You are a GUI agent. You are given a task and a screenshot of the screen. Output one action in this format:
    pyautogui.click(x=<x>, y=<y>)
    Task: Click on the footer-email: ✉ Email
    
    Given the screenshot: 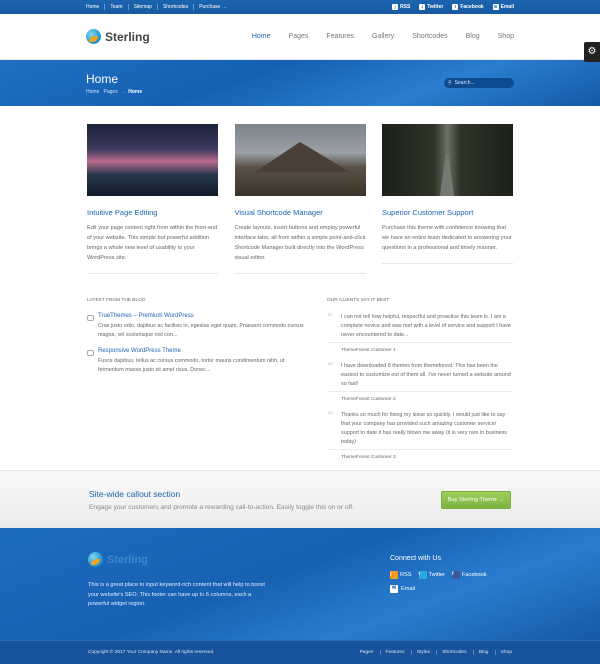 What is the action you would take?
    pyautogui.click(x=451, y=589)
    